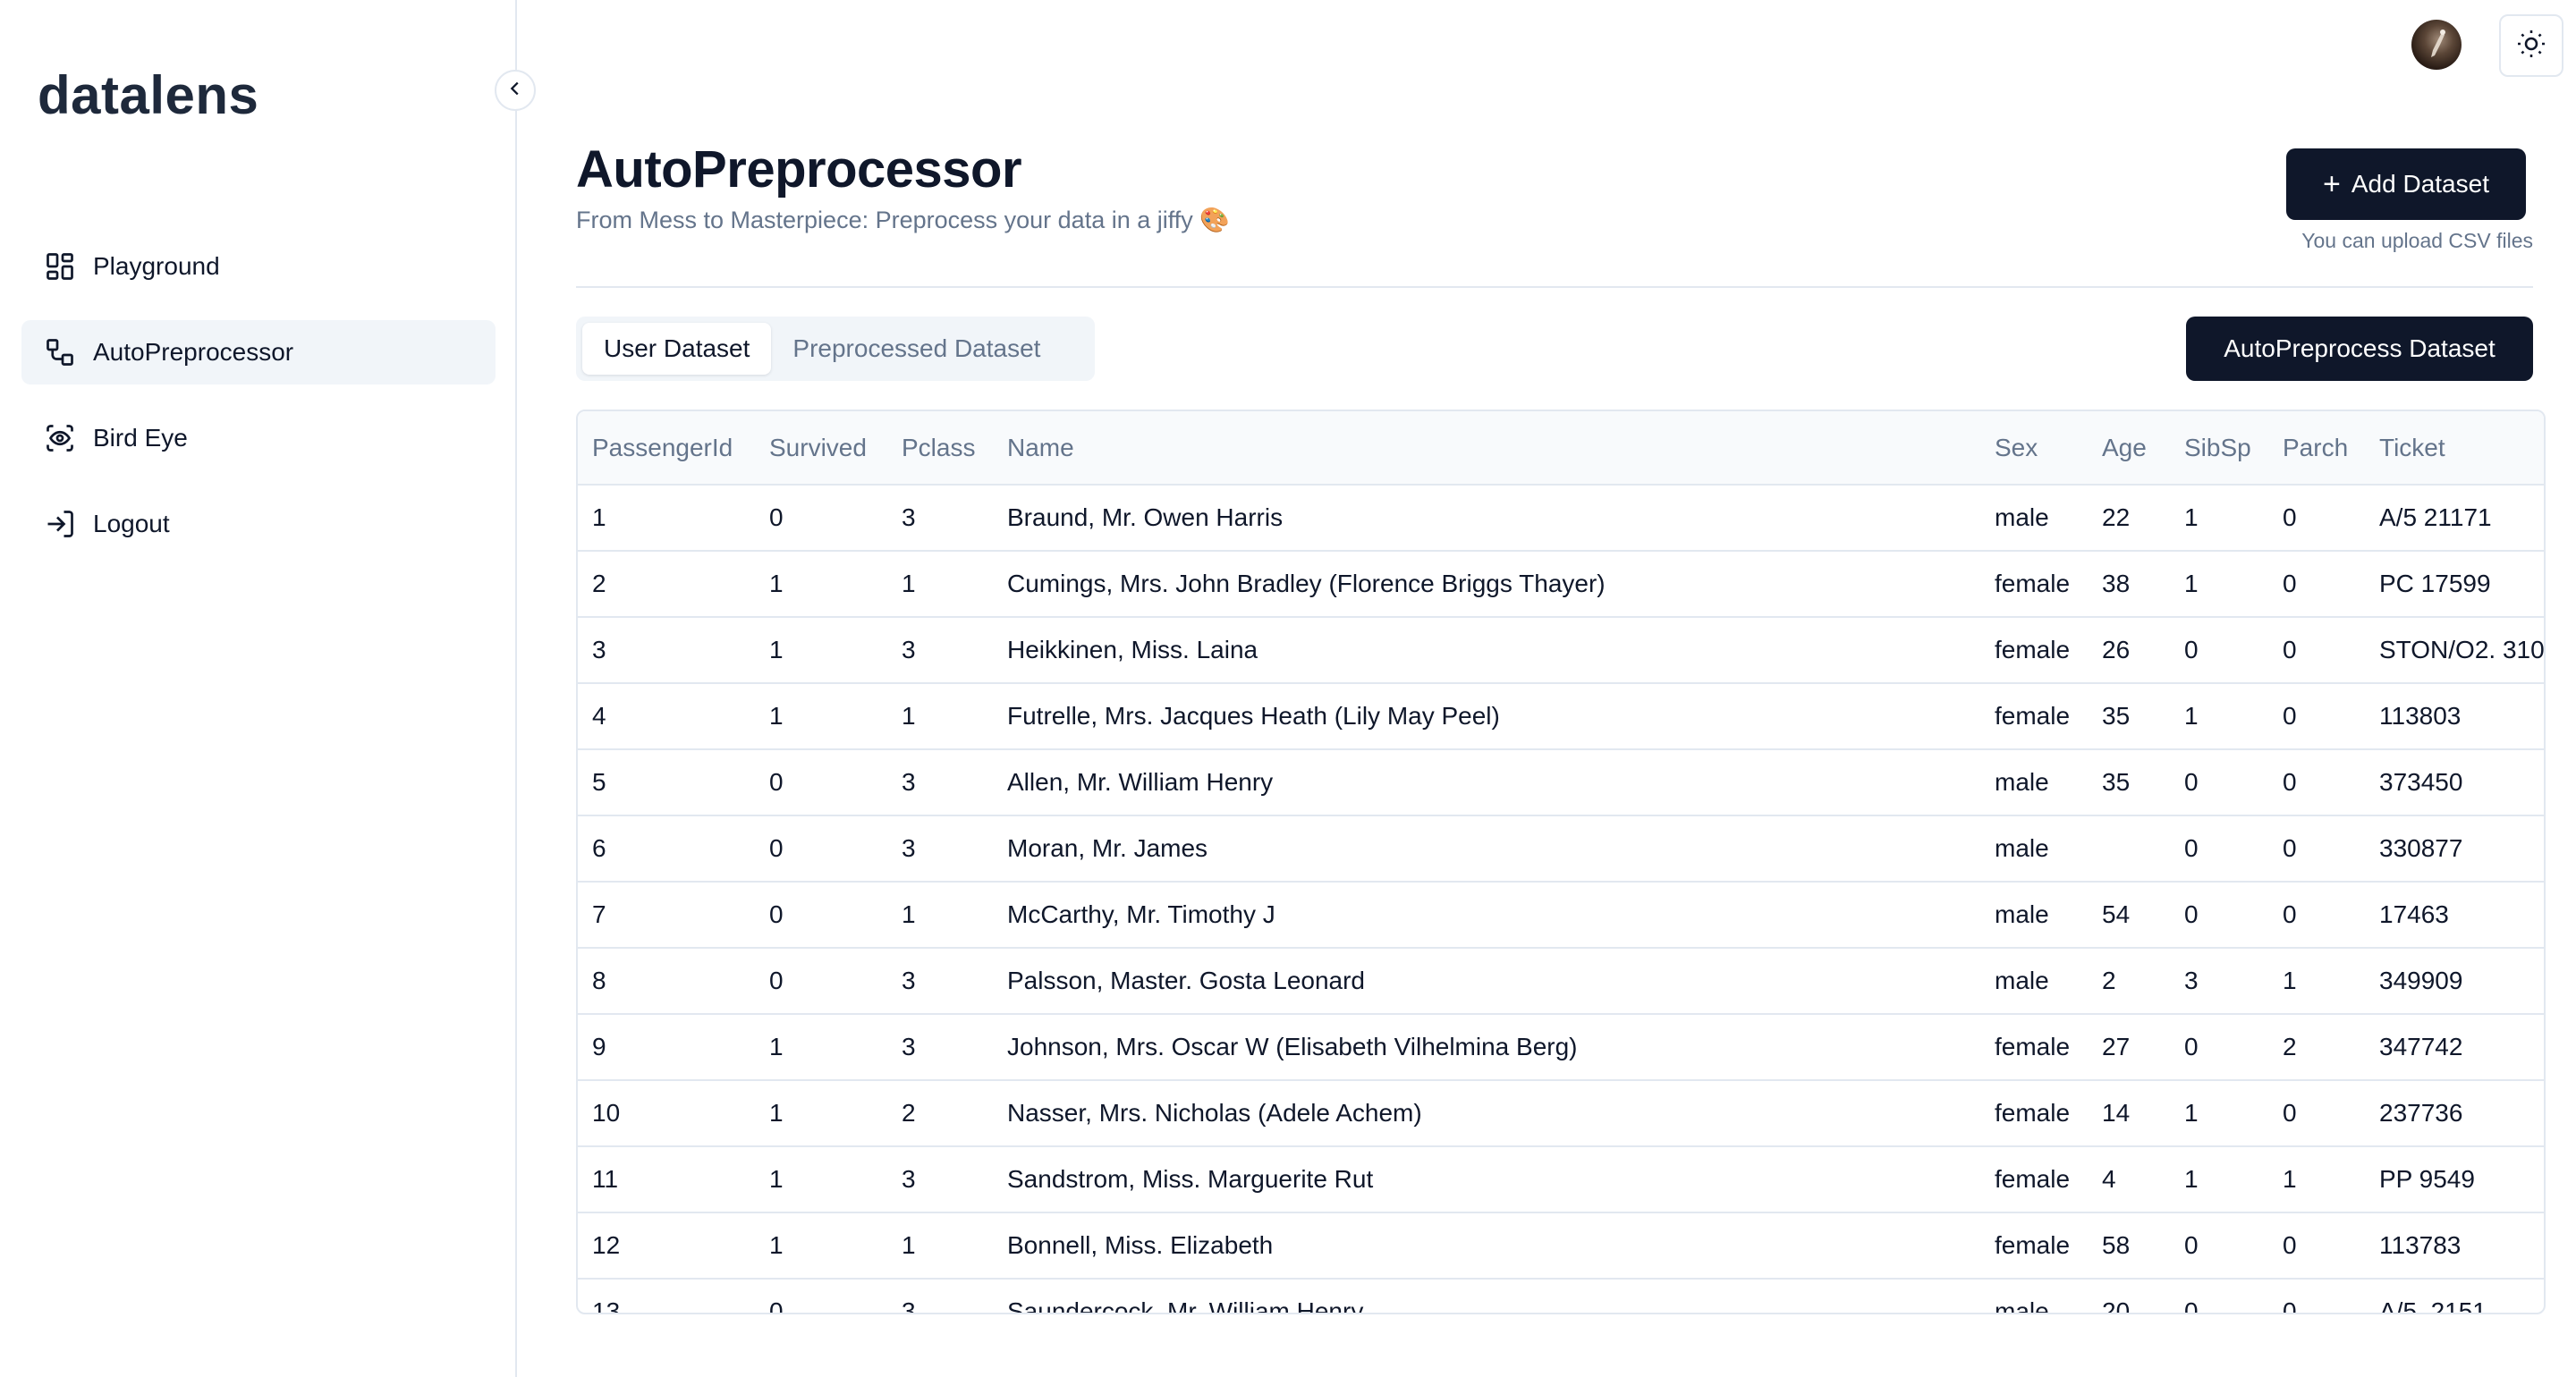  I want to click on sidebar-item-bird-eye: Bird Eye, so click(258, 438).